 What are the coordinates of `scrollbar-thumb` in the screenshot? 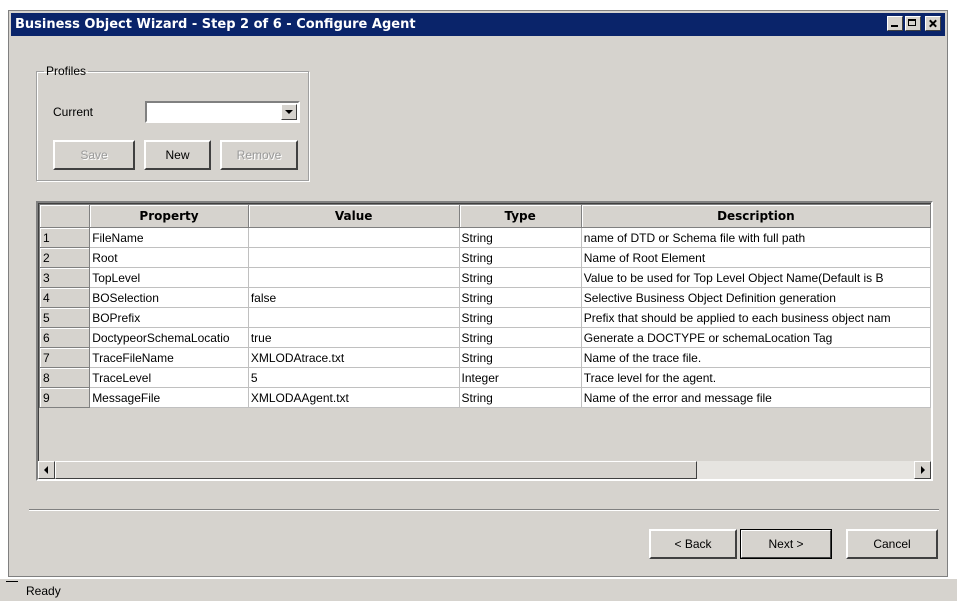 It's located at (376, 470).